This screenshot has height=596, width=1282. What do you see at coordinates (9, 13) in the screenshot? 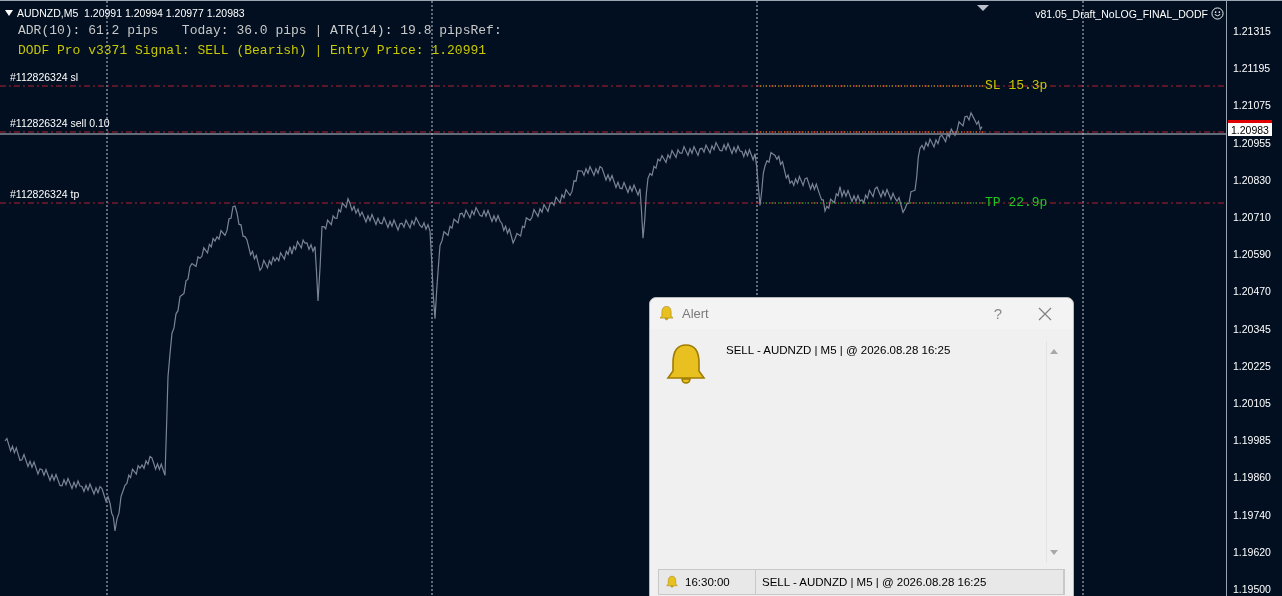
I see `dropdown-caret-icon` at bounding box center [9, 13].